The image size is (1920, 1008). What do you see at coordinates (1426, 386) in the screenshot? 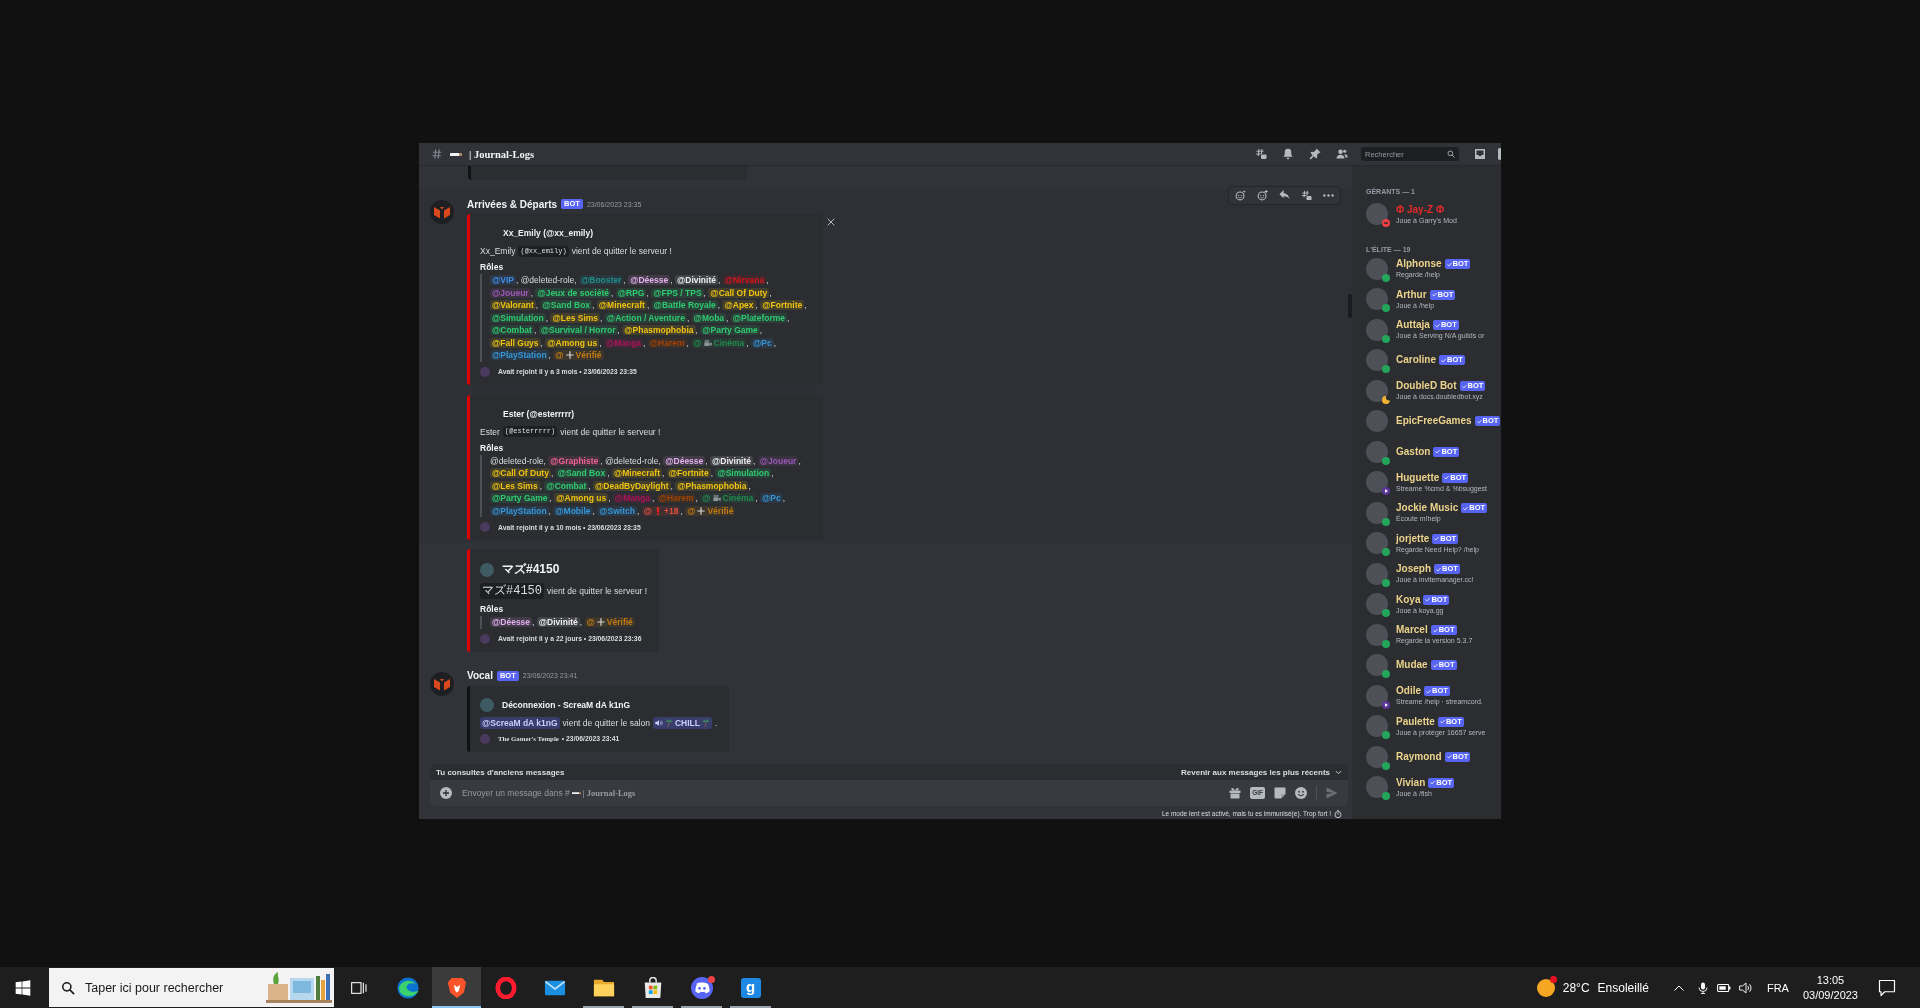
I see `member-name: DoubleD Bot` at bounding box center [1426, 386].